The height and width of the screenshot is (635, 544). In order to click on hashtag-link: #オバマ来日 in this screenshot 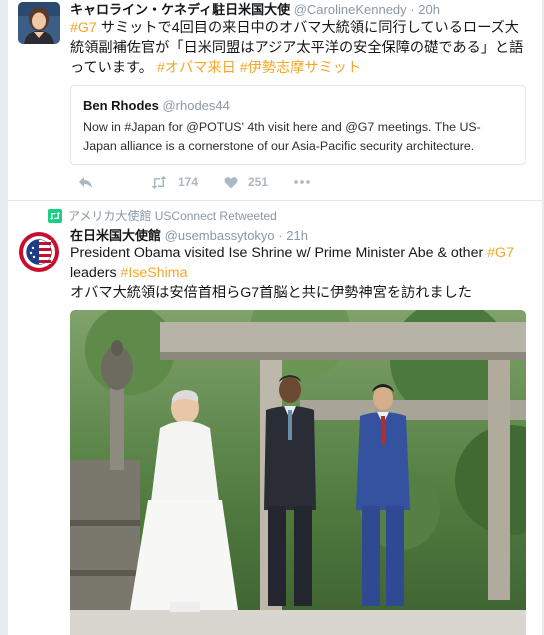, I will do `click(196, 68)`.